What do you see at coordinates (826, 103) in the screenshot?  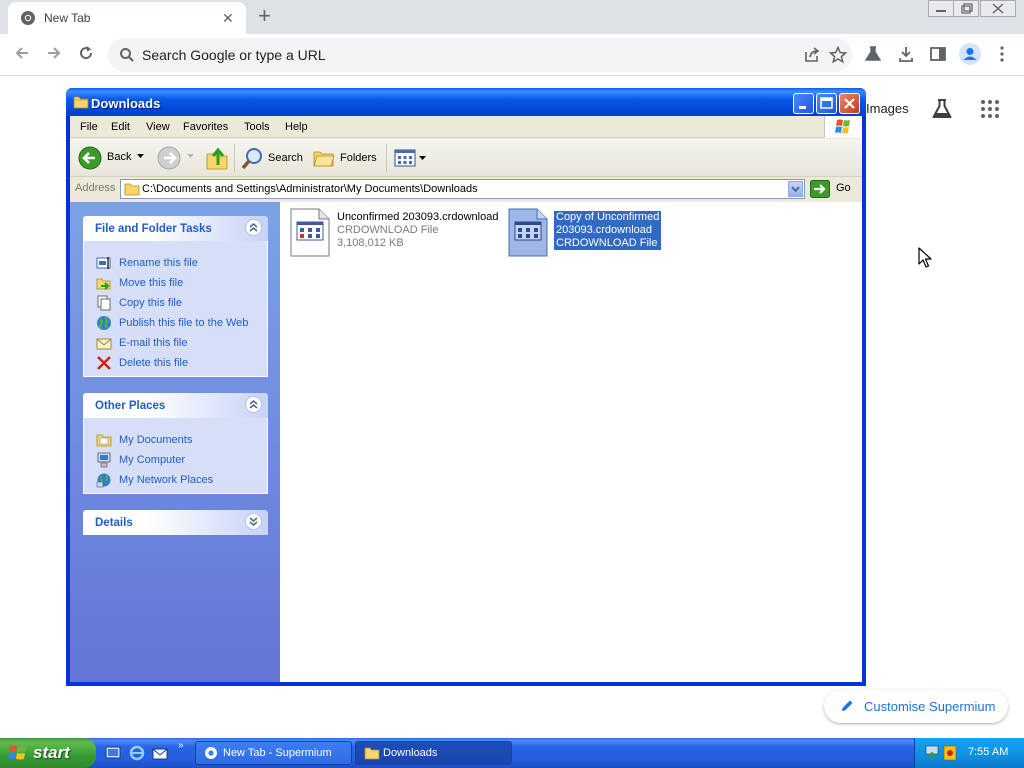 I see `explorer-maximize-button` at bounding box center [826, 103].